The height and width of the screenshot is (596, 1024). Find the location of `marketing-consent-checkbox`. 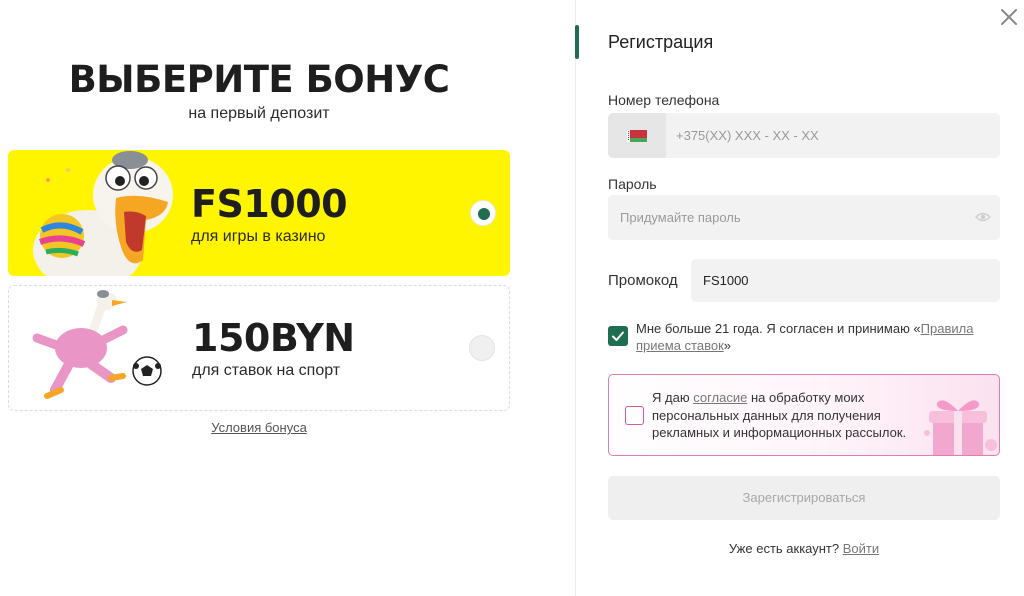

marketing-consent-checkbox is located at coordinates (634, 415).